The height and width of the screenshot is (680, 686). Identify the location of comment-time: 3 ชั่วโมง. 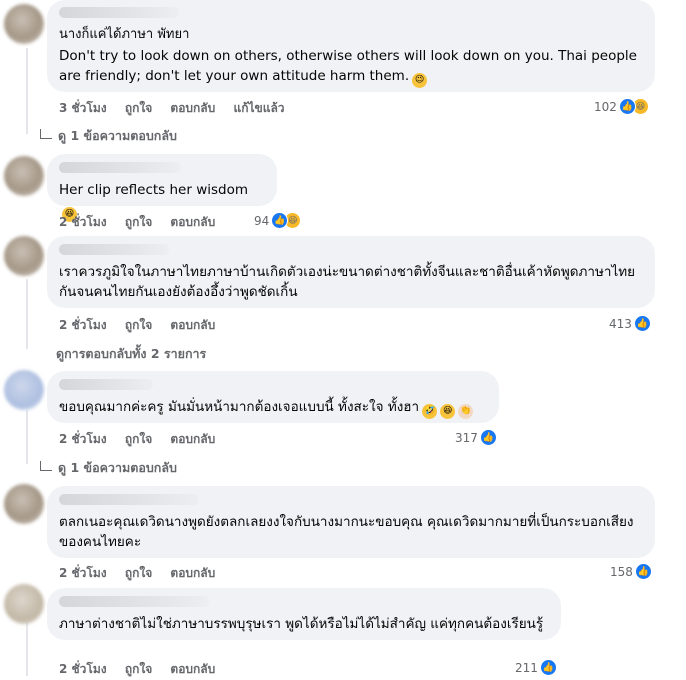
(83, 108).